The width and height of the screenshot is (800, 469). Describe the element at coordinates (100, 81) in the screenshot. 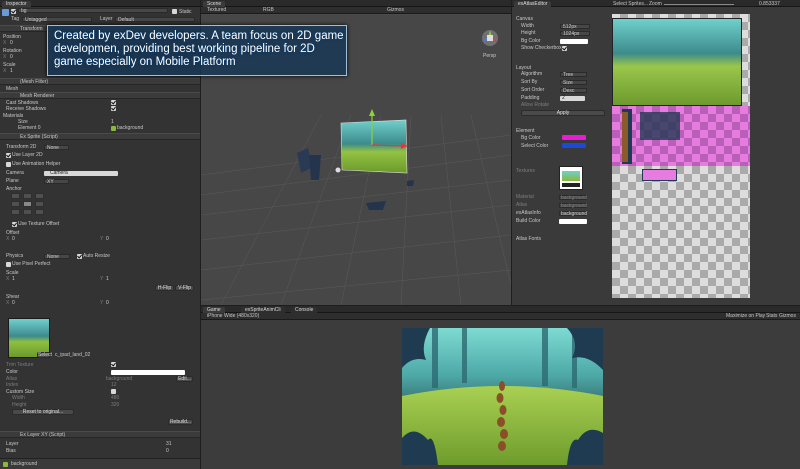

I see `mesh-filter-header: (Mesh Filter)` at that location.